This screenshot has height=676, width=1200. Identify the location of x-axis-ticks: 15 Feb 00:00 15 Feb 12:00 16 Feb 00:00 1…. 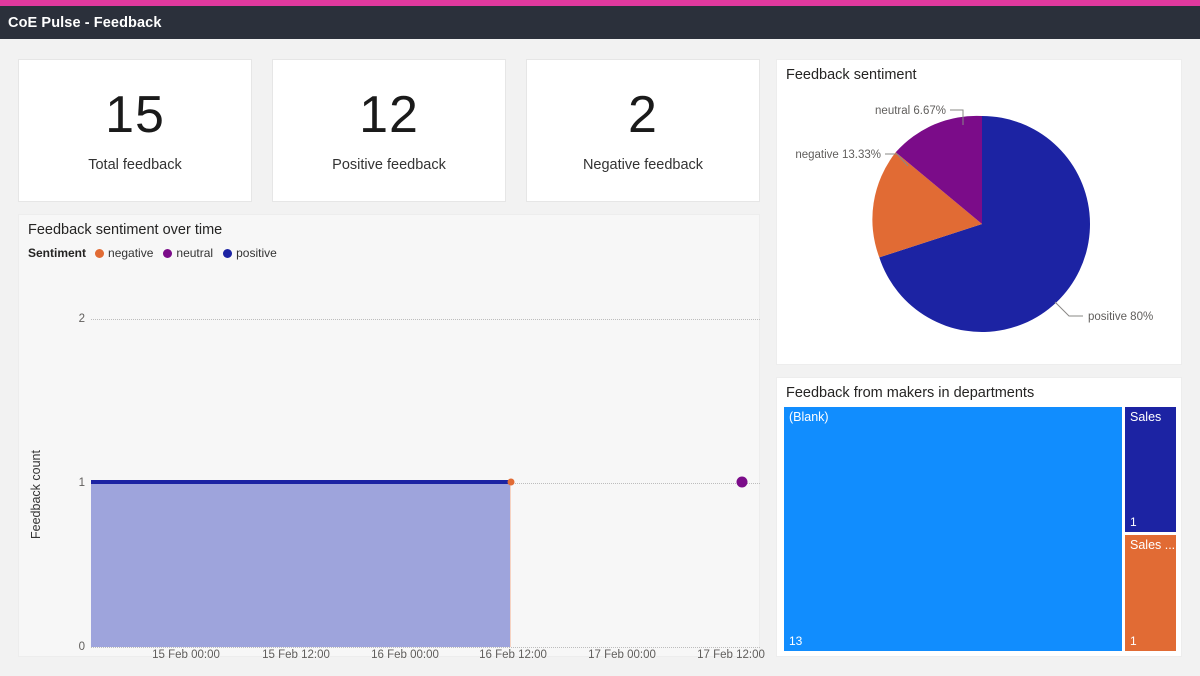
(428, 657).